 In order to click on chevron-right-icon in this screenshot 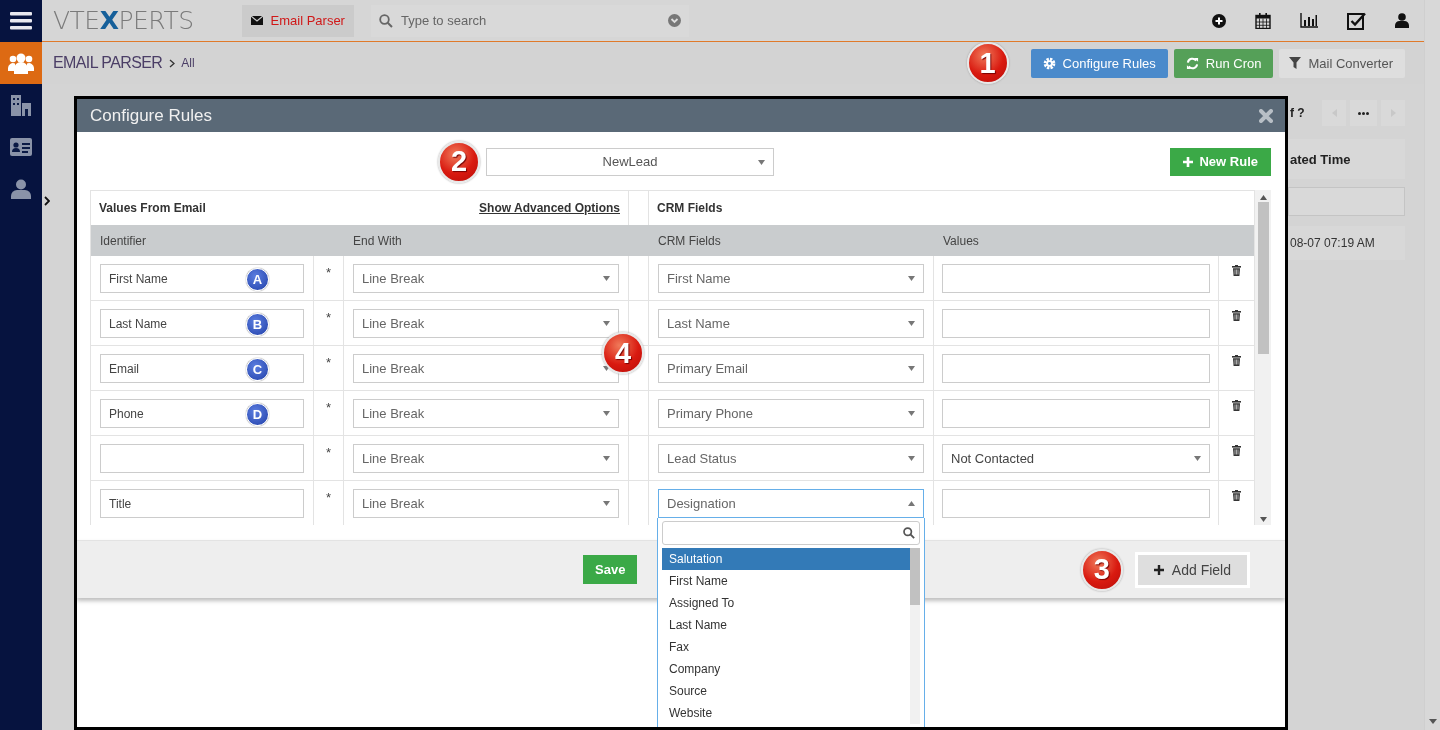, I will do `click(172, 63)`.